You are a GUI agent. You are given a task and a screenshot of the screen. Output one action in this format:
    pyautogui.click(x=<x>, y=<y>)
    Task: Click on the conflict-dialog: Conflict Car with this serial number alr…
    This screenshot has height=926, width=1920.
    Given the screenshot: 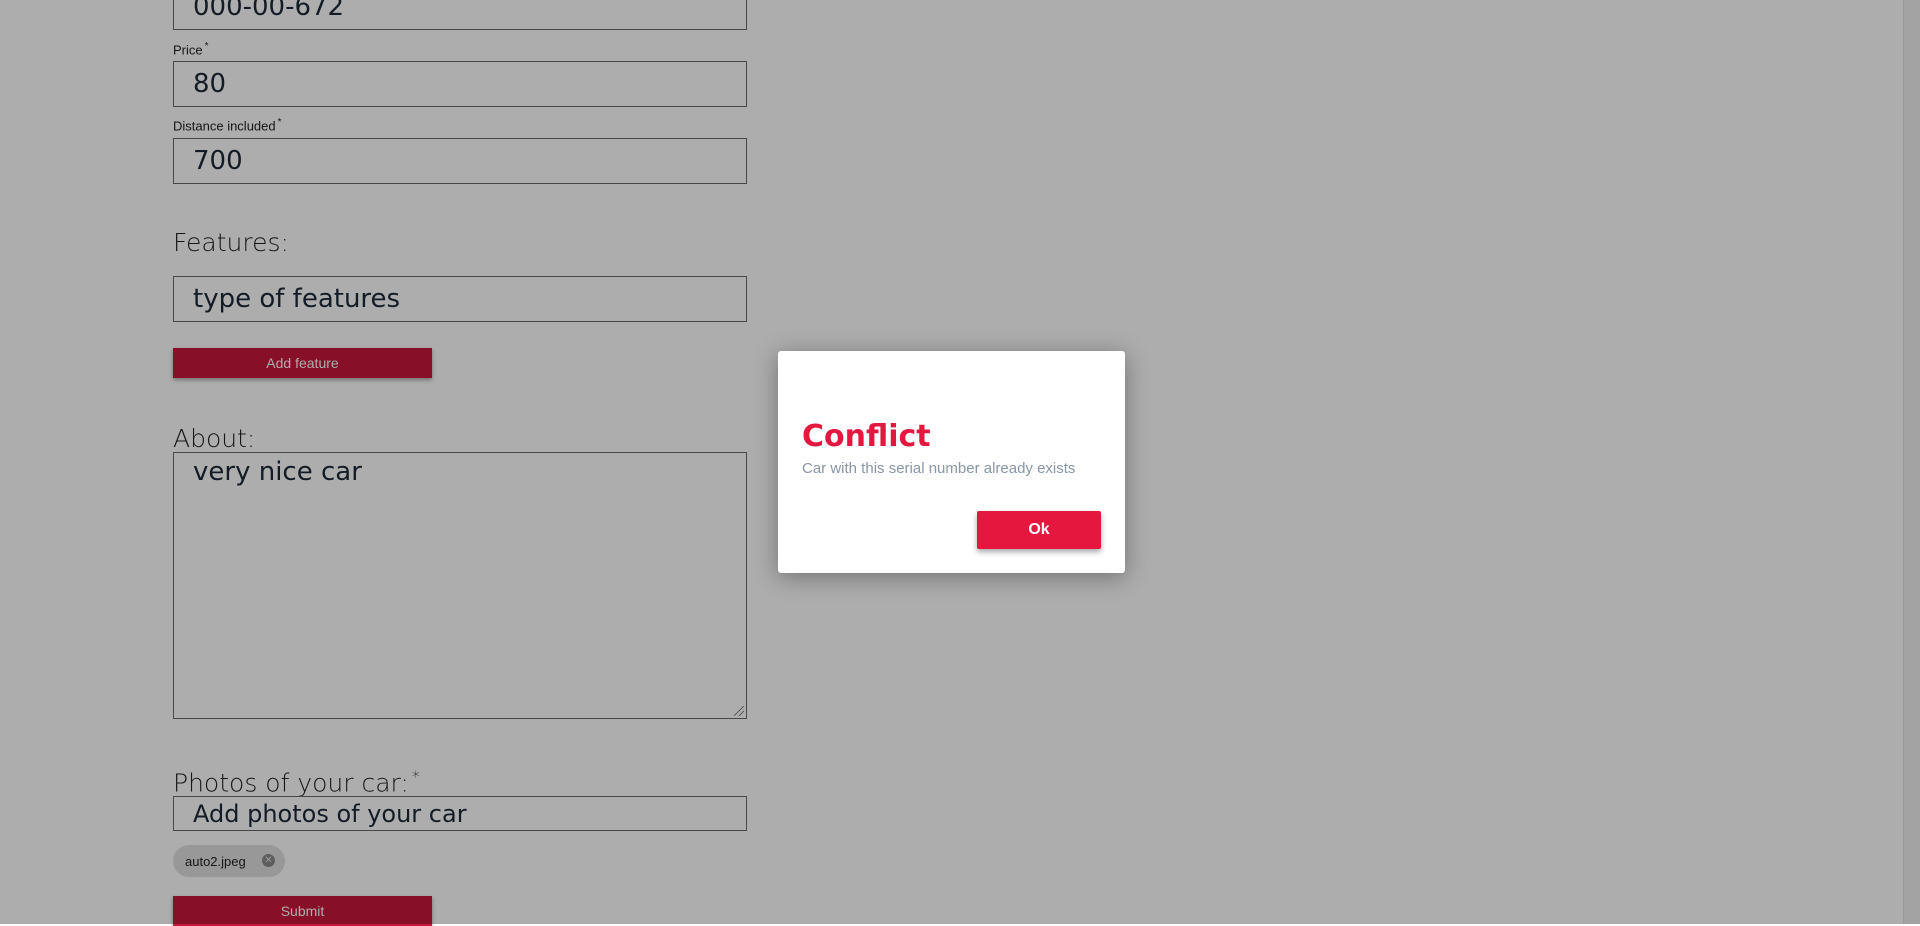 What is the action you would take?
    pyautogui.click(x=951, y=462)
    